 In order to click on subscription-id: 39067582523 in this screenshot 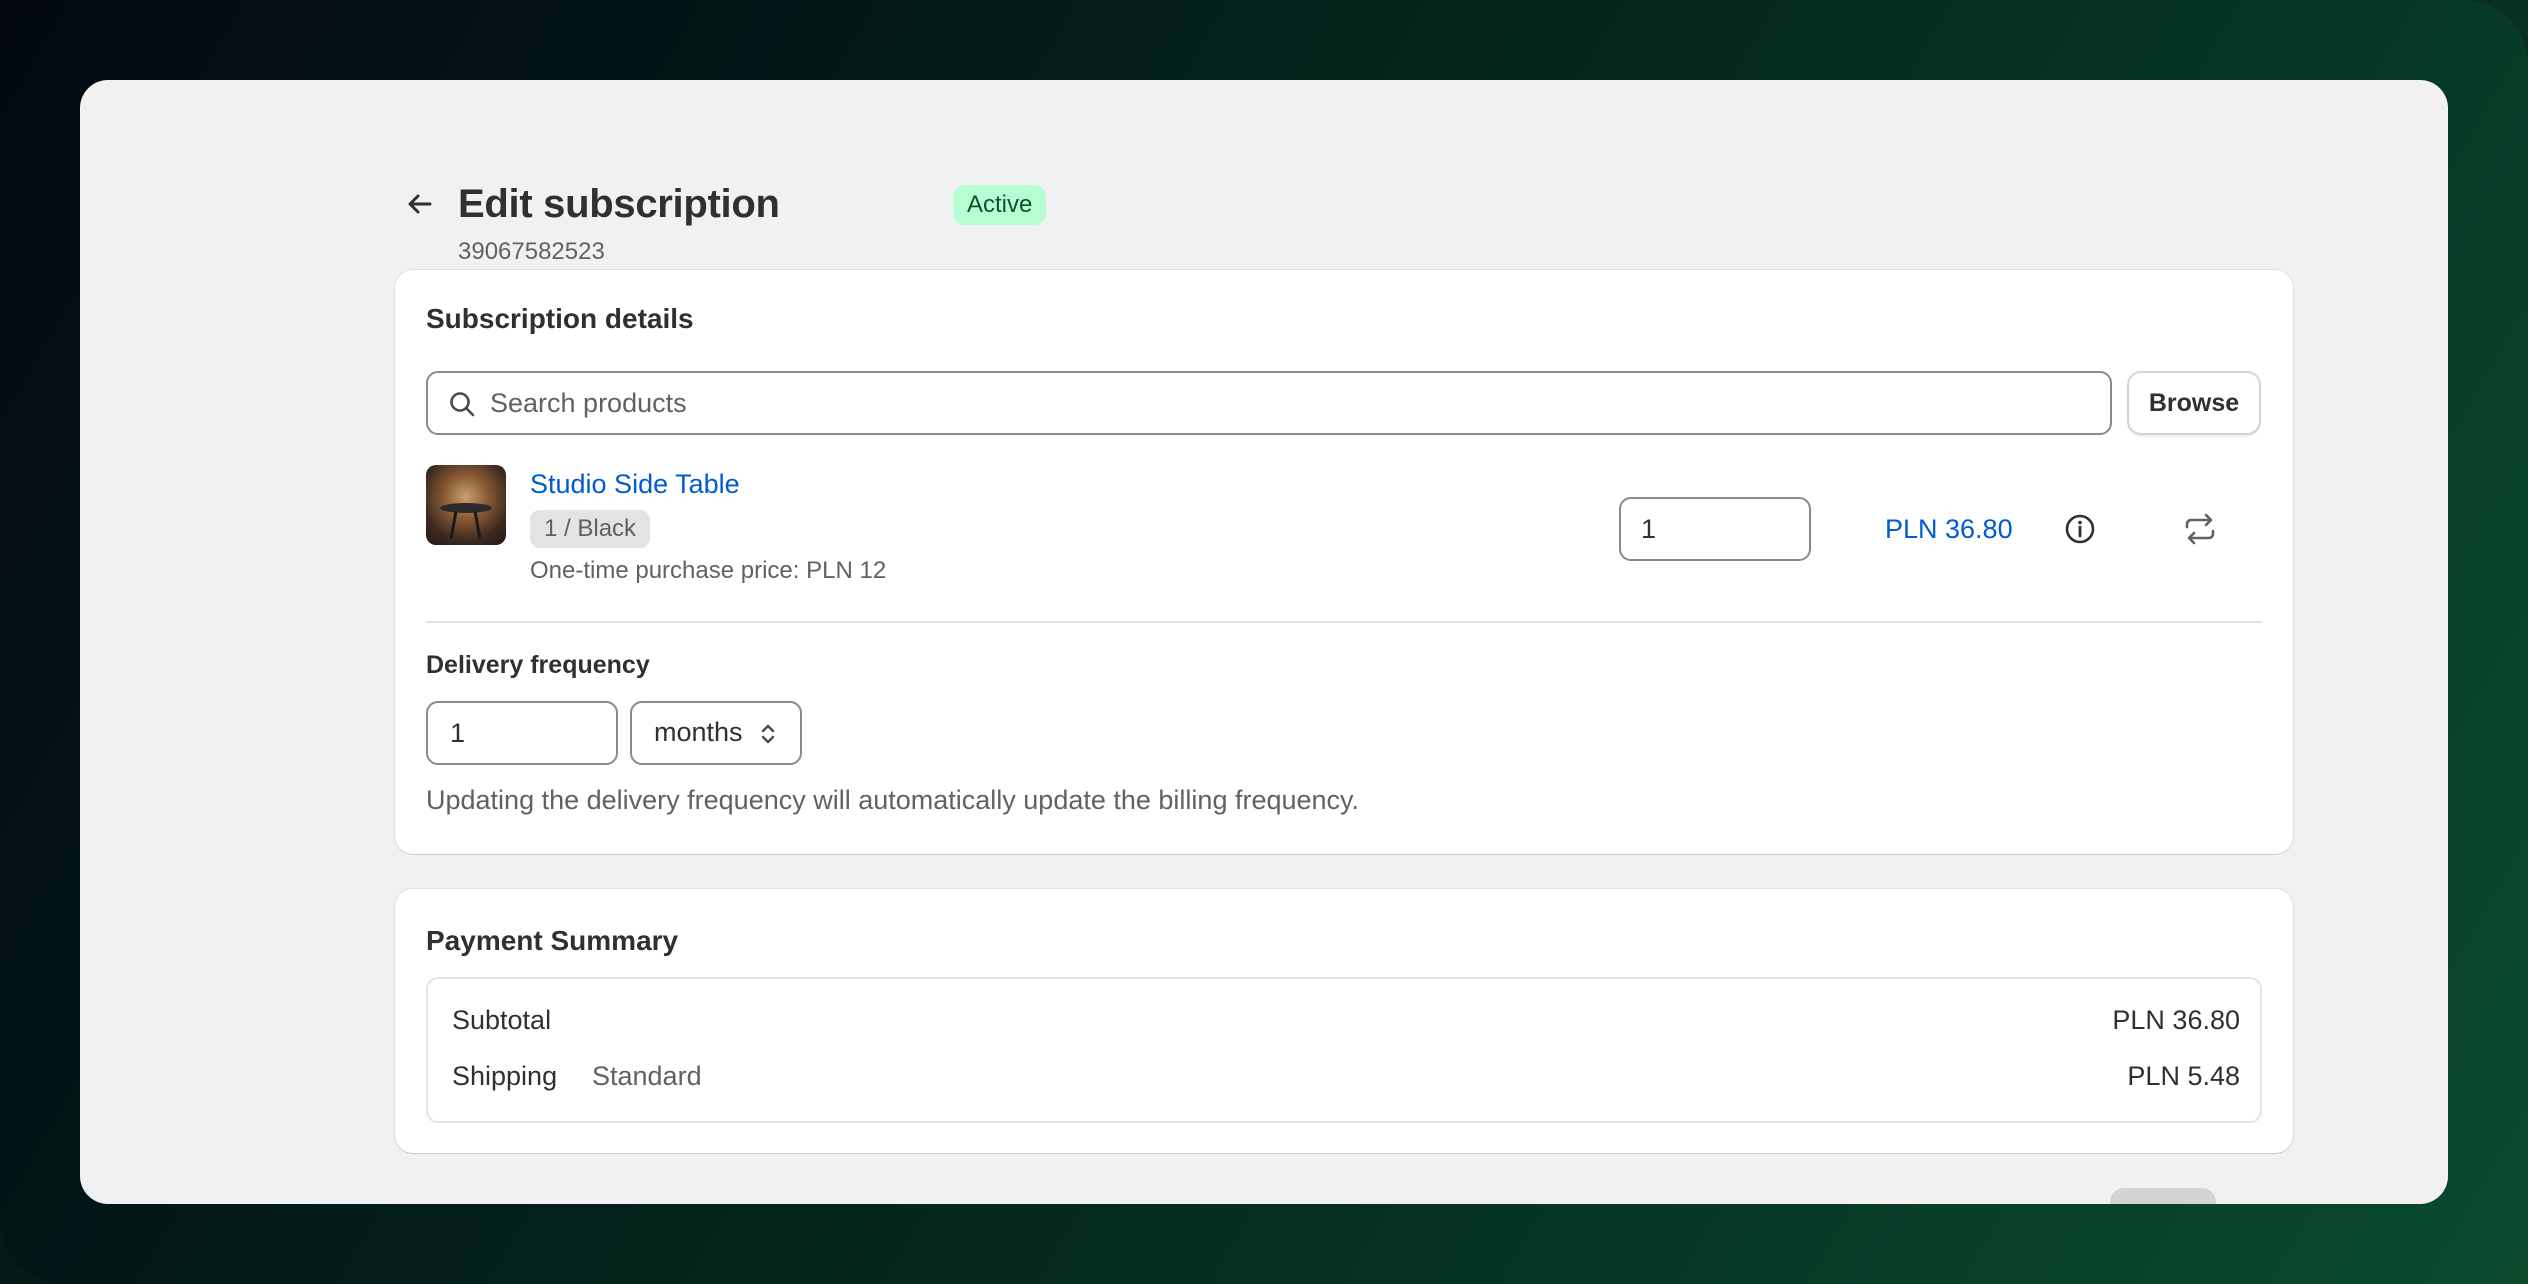, I will do `click(531, 251)`.